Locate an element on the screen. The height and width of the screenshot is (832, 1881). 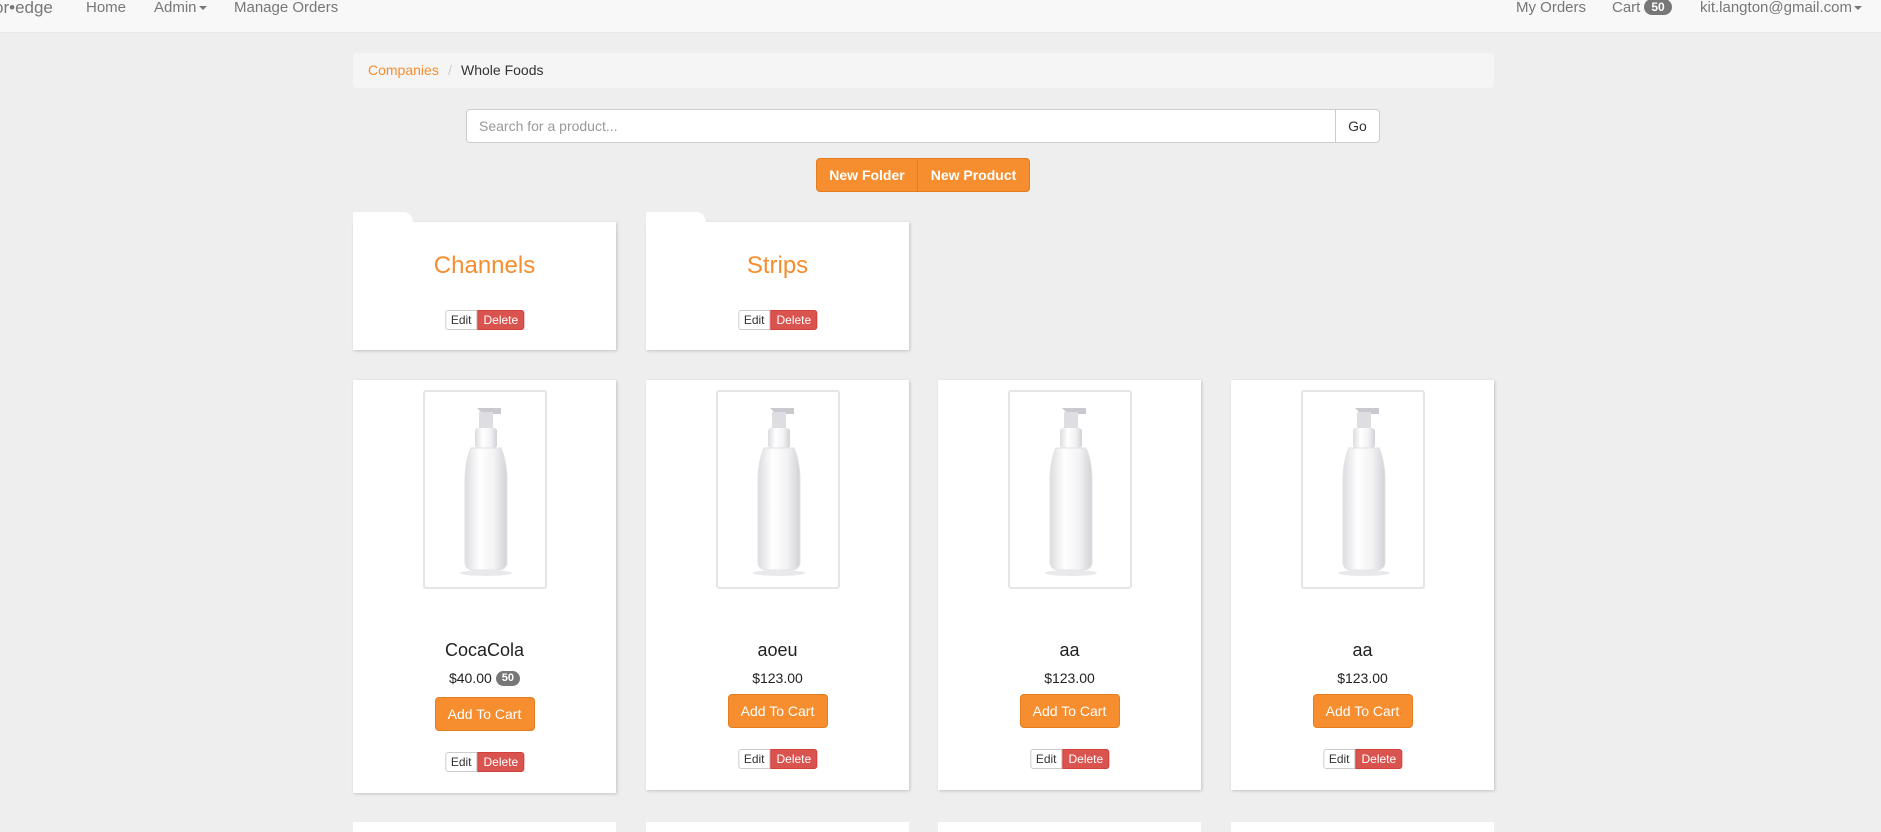
new-product-button: New Product is located at coordinates (973, 175).